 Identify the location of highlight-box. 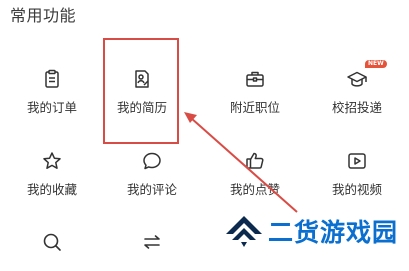
(141, 91).